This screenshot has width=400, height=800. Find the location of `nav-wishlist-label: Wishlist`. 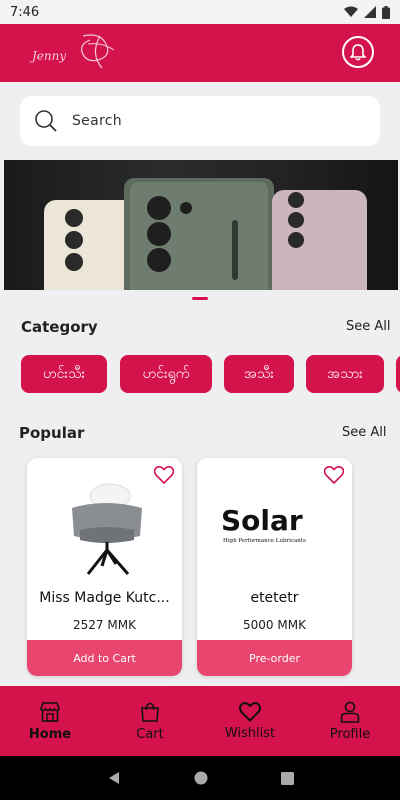

nav-wishlist-label: Wishlist is located at coordinates (250, 733).